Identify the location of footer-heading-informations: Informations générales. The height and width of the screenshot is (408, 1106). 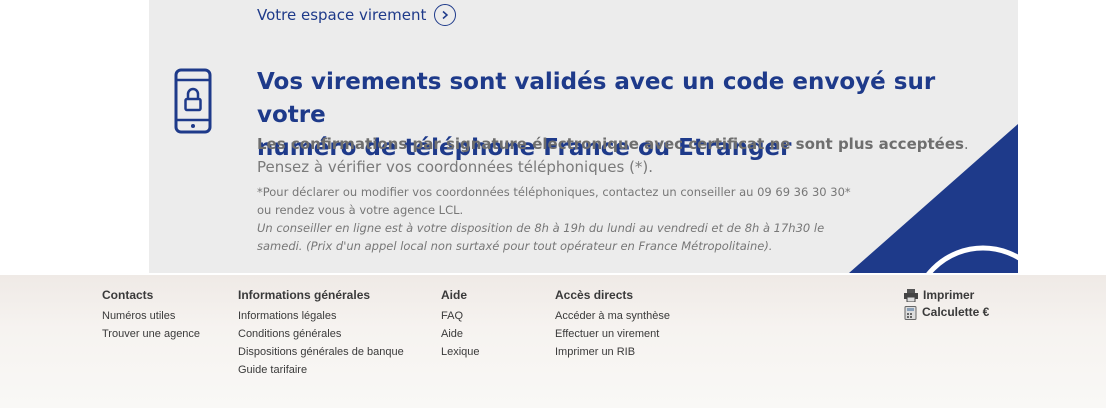
(304, 295).